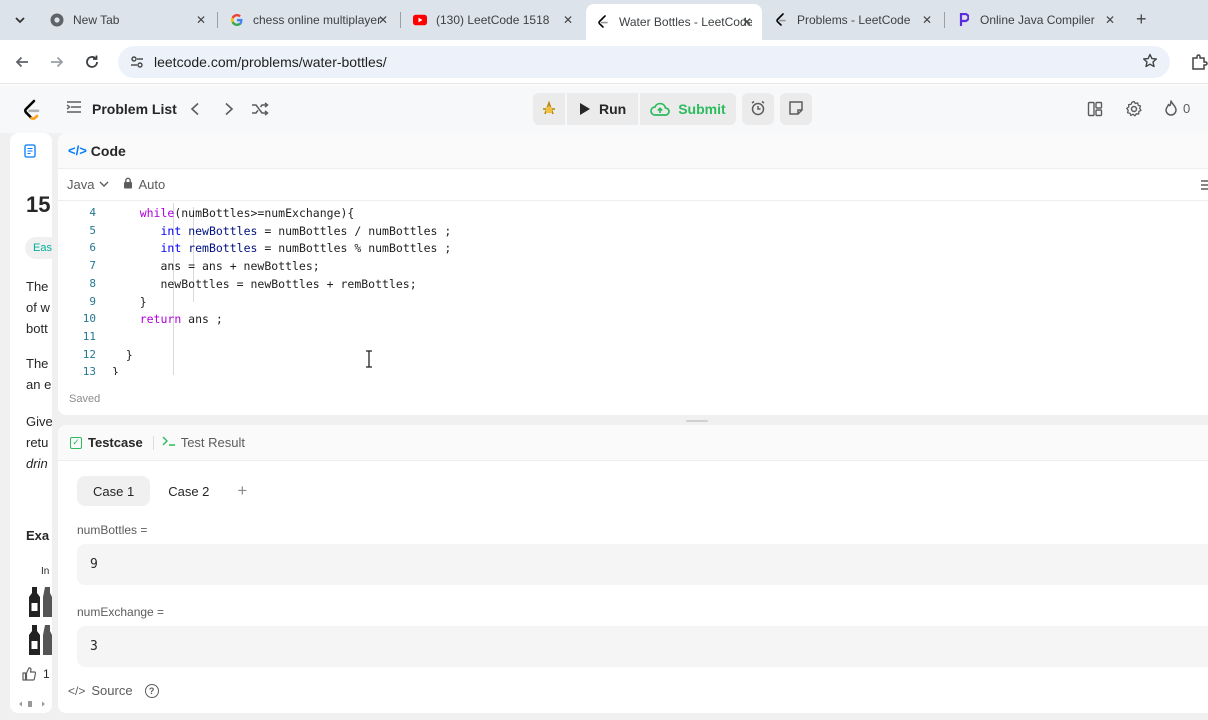 The height and width of the screenshot is (720, 1208). I want to click on terminal-icon, so click(169, 442).